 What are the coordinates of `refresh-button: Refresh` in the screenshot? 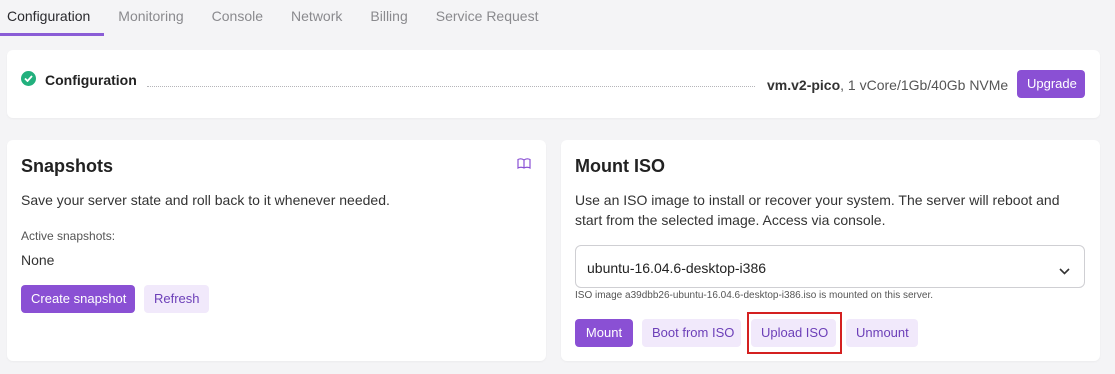 It's located at (176, 299).